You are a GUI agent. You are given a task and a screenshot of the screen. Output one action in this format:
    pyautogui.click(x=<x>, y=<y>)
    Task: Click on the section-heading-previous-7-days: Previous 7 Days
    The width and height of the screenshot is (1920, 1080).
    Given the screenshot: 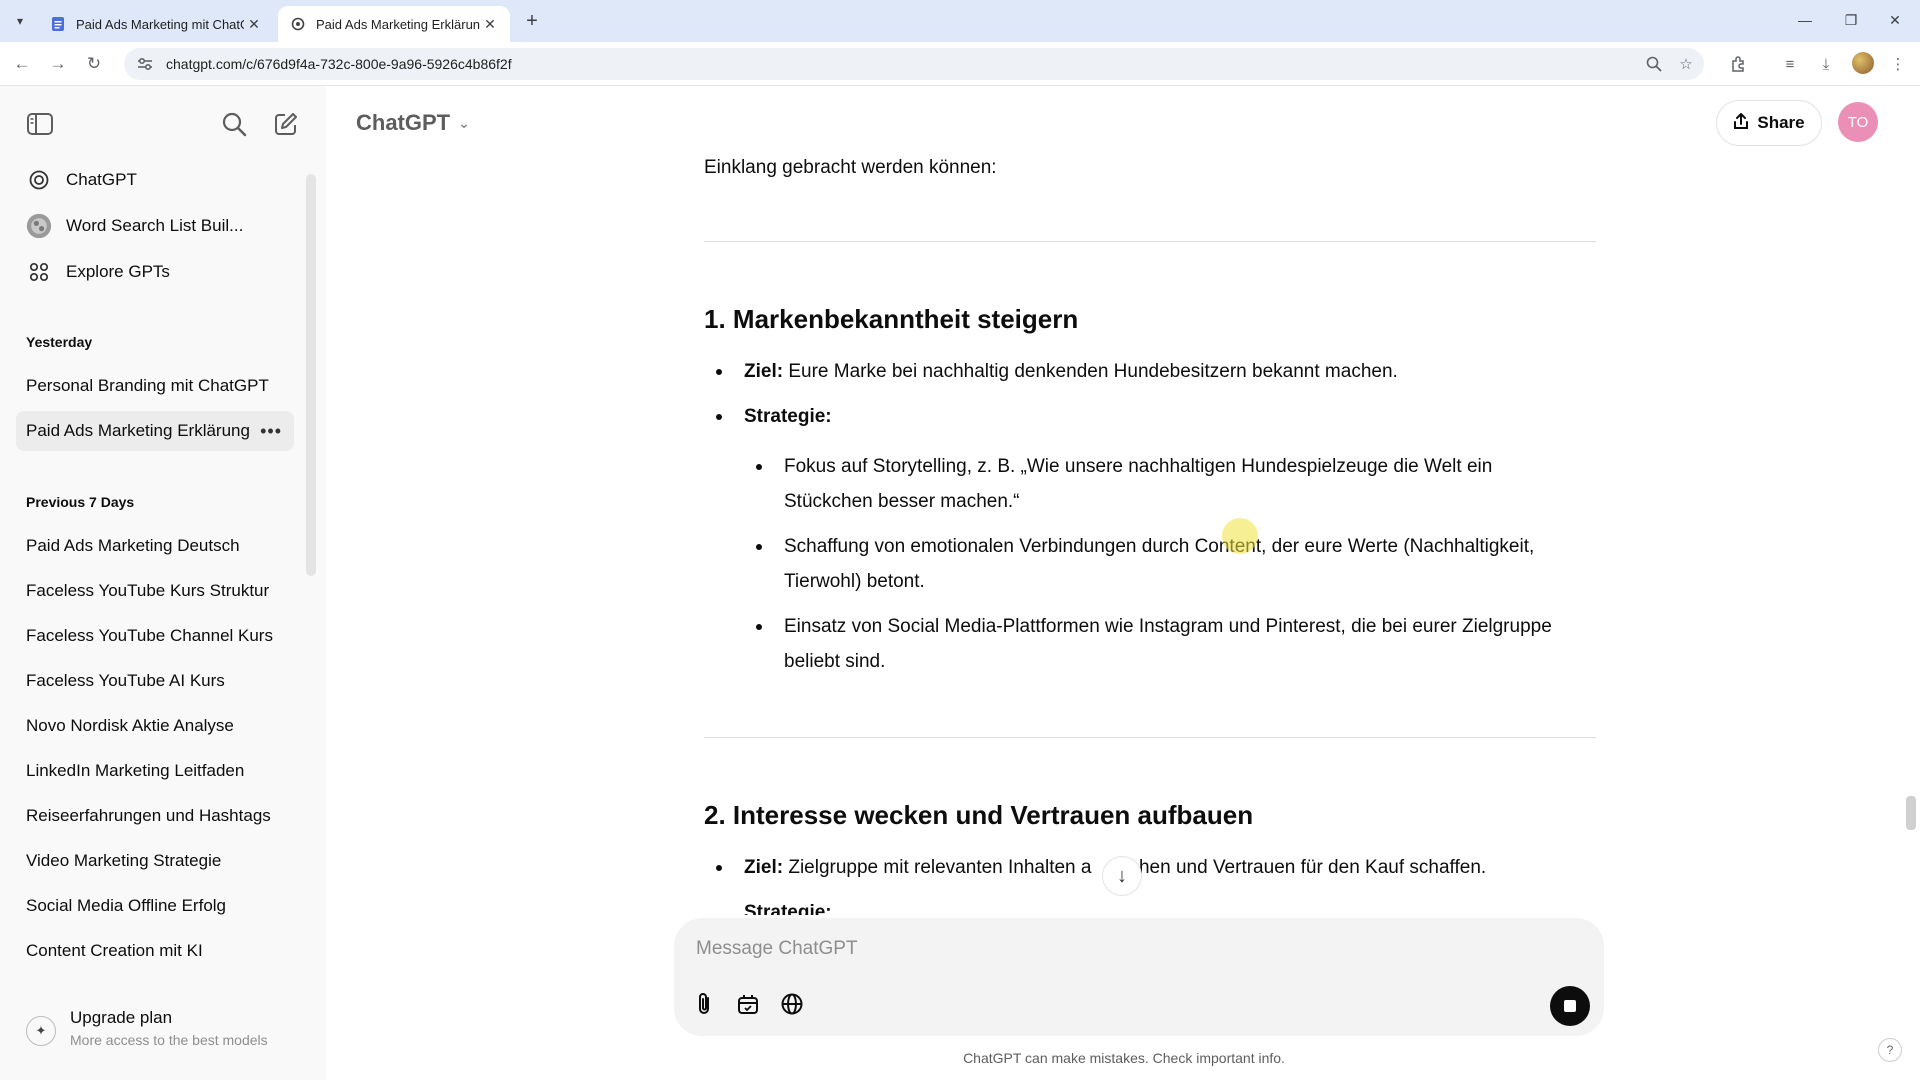 What is the action you would take?
    pyautogui.click(x=80, y=502)
    